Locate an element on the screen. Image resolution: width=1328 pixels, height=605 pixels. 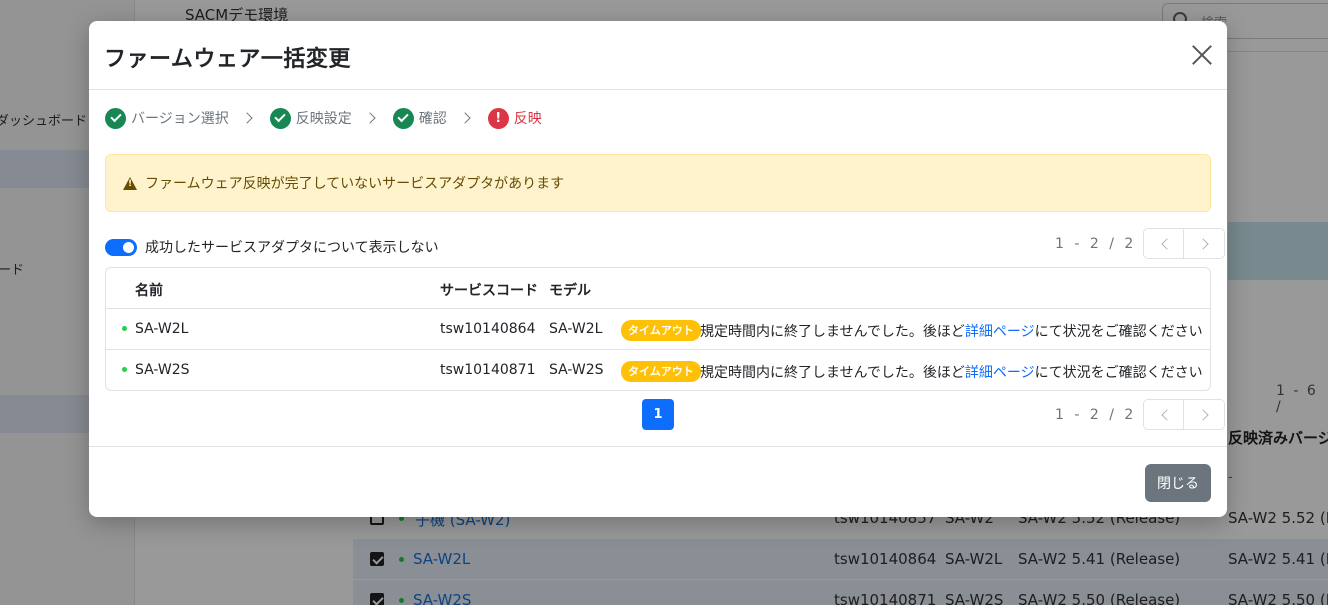
table-header: 名前 サービスコード モデル is located at coordinates (658, 288).